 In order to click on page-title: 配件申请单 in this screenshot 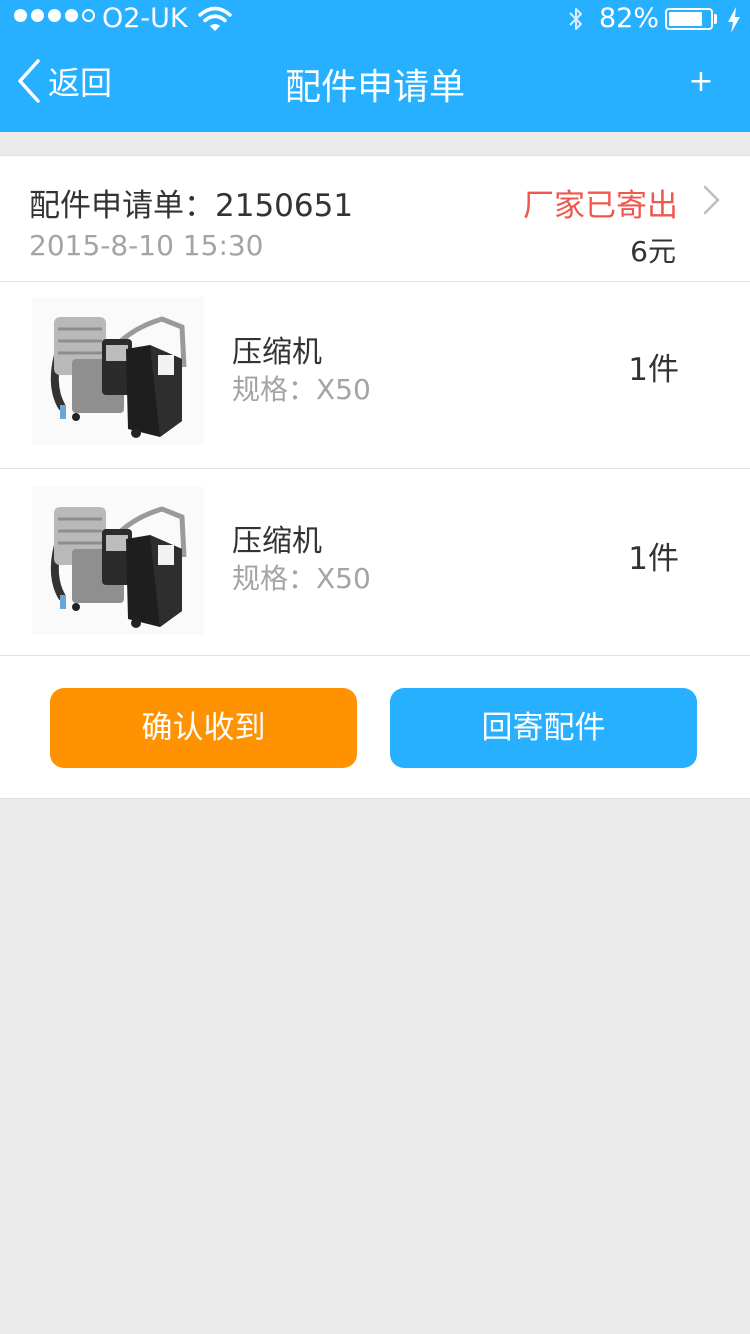, I will do `click(374, 87)`.